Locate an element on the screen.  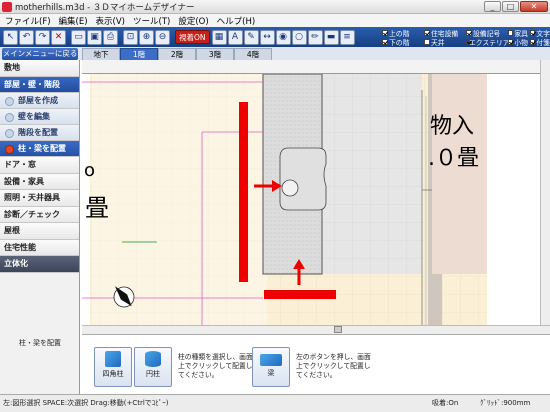
column-marker-vertical is located at coordinates (243, 192).